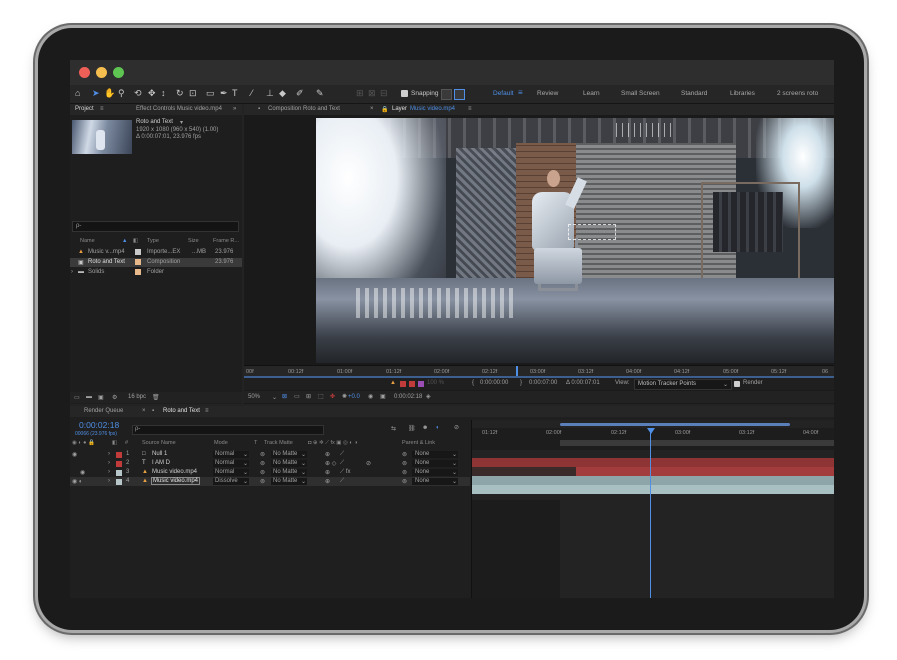 Image resolution: width=897 pixels, height=660 pixels. Describe the element at coordinates (176, 481) in the screenshot. I see `layer-name: Music video.mp4` at that location.